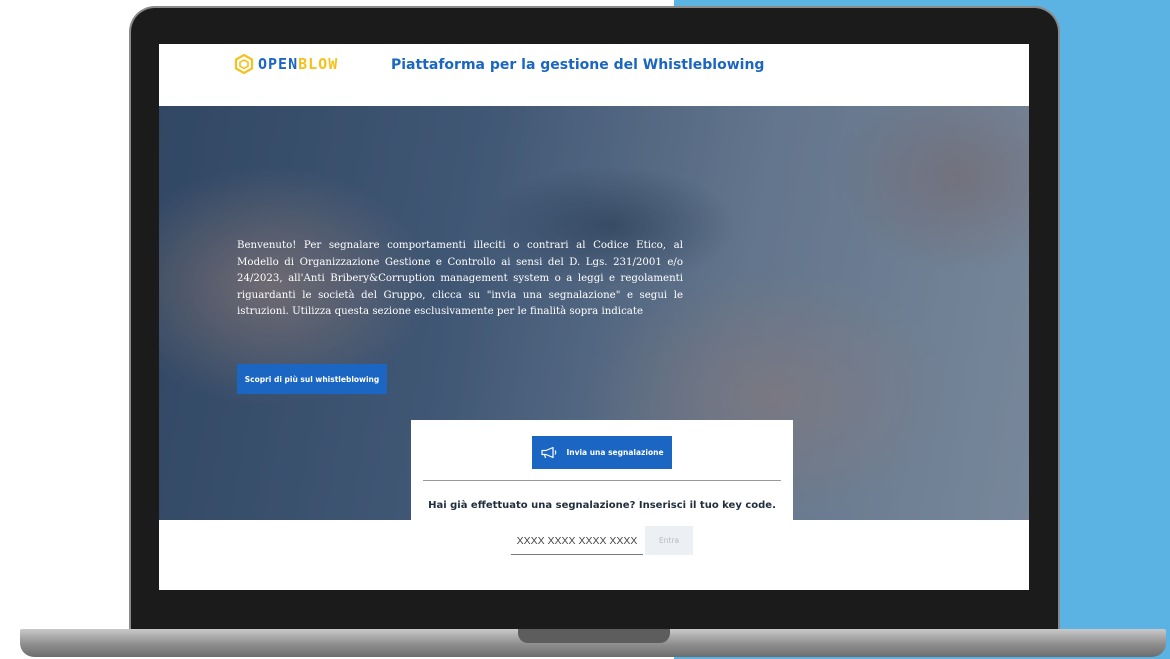 This screenshot has width=1170, height=659. I want to click on discover-whistleblowing-button: Scopri di più sul whistleblowing, so click(312, 379).